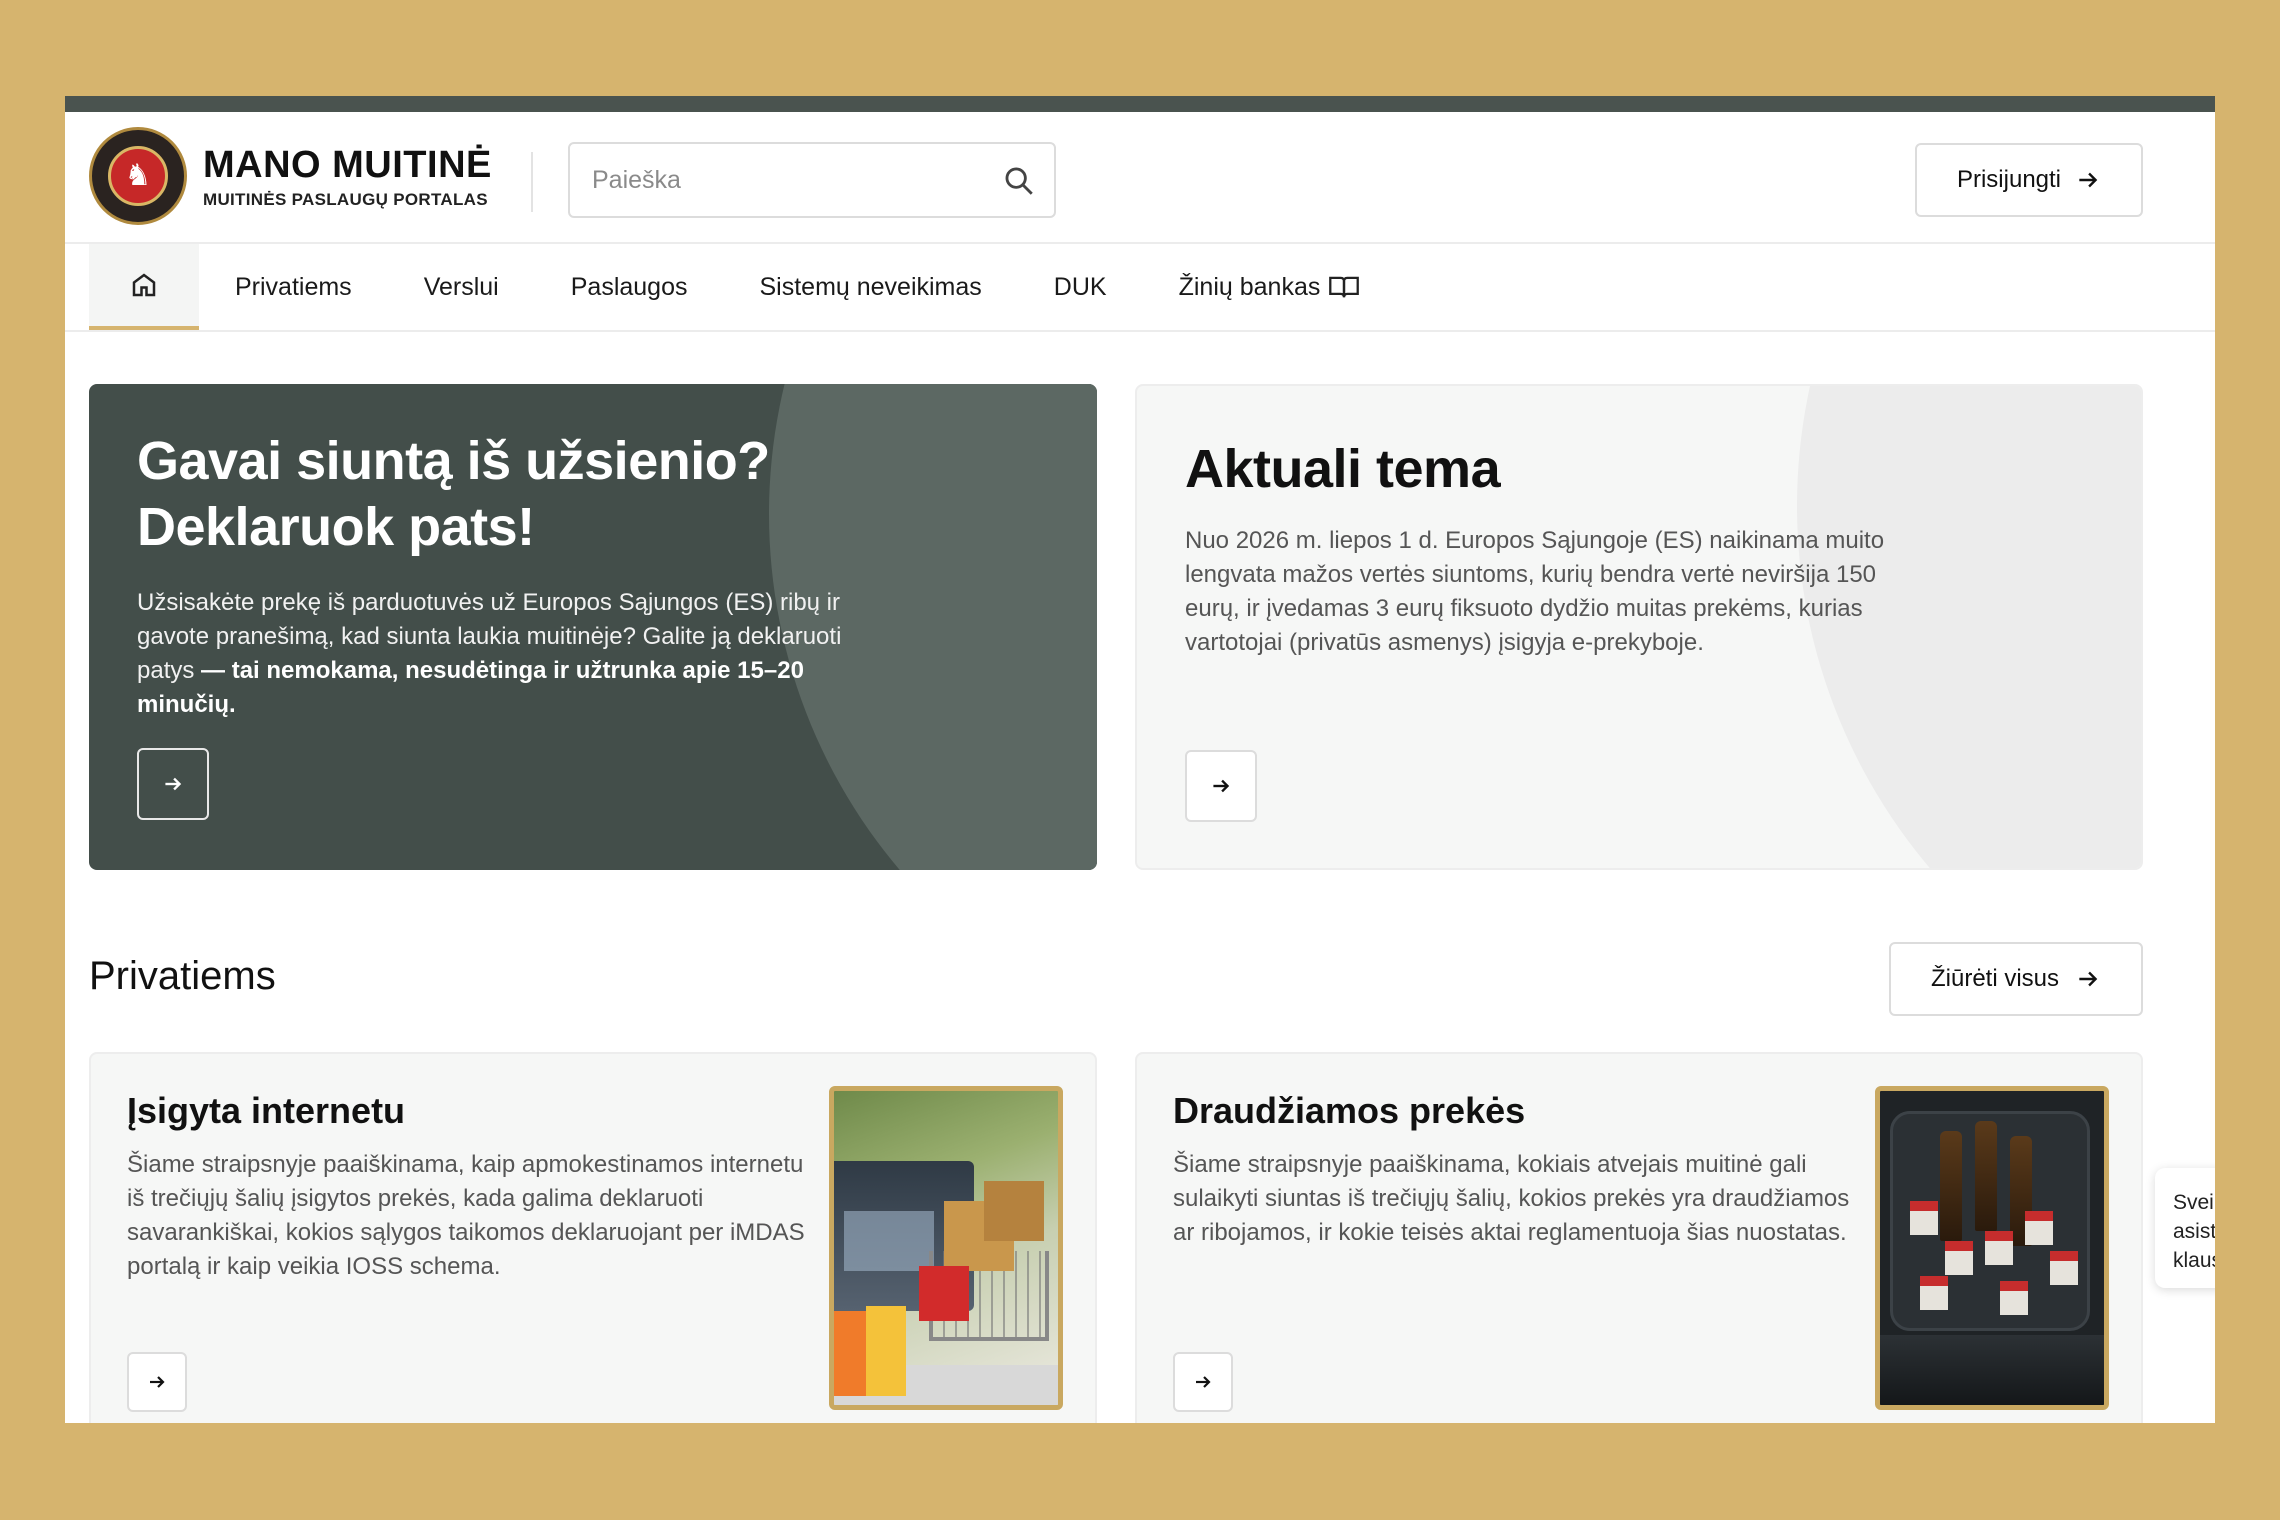 The height and width of the screenshot is (1520, 2280). Describe the element at coordinates (532, 182) in the screenshot. I see `header-divider` at that location.